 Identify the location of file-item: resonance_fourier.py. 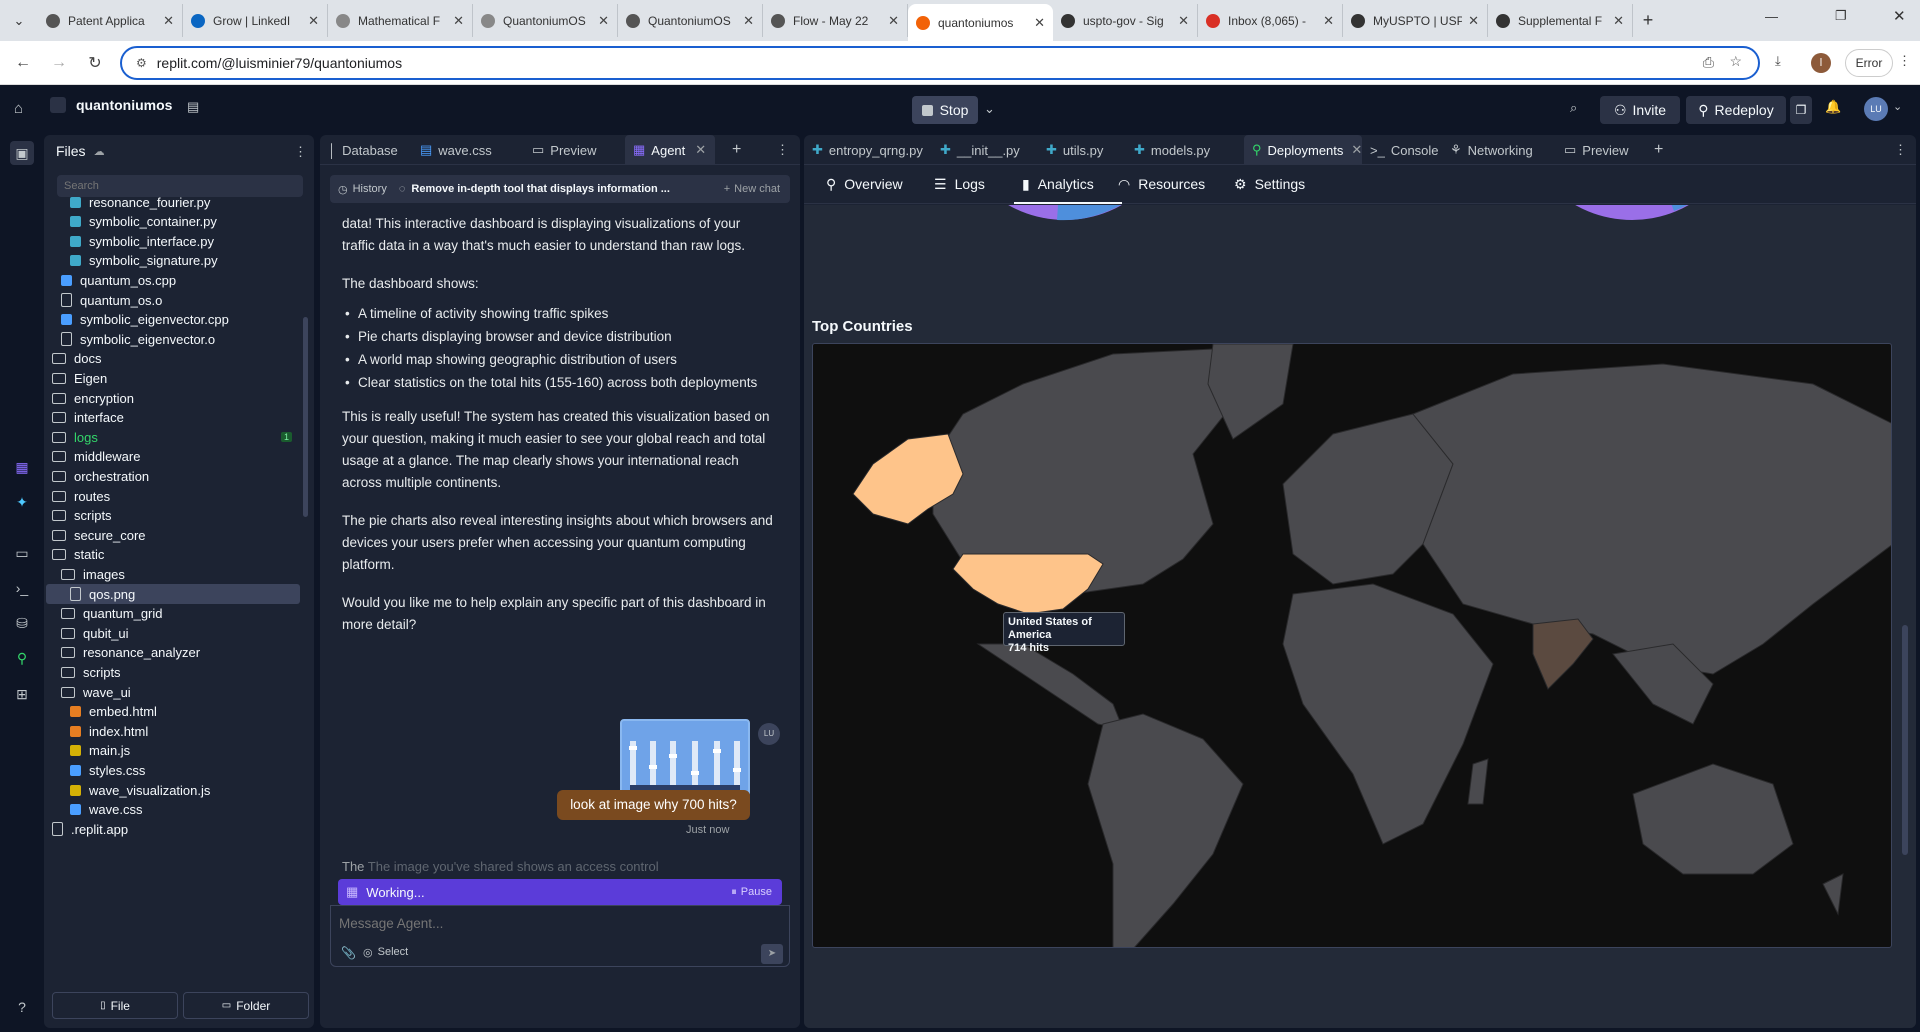
(173, 202).